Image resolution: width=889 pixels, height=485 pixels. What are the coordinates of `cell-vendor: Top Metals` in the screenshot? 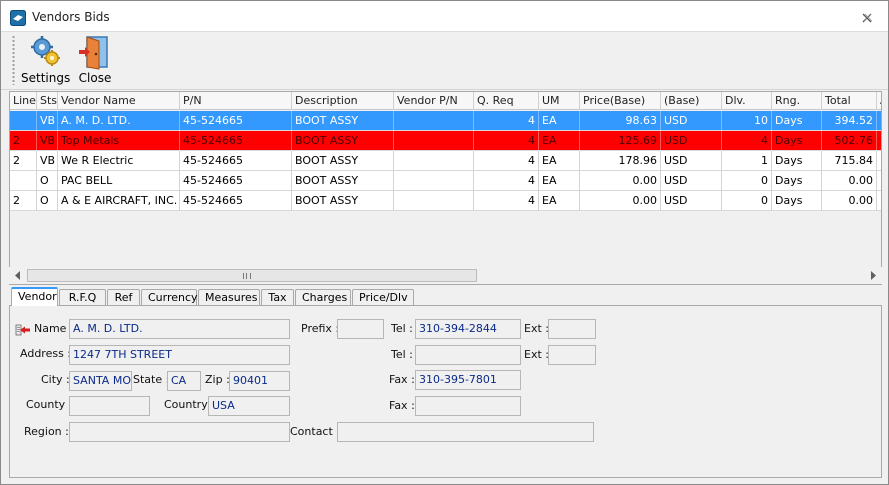 It's located at (119, 141).